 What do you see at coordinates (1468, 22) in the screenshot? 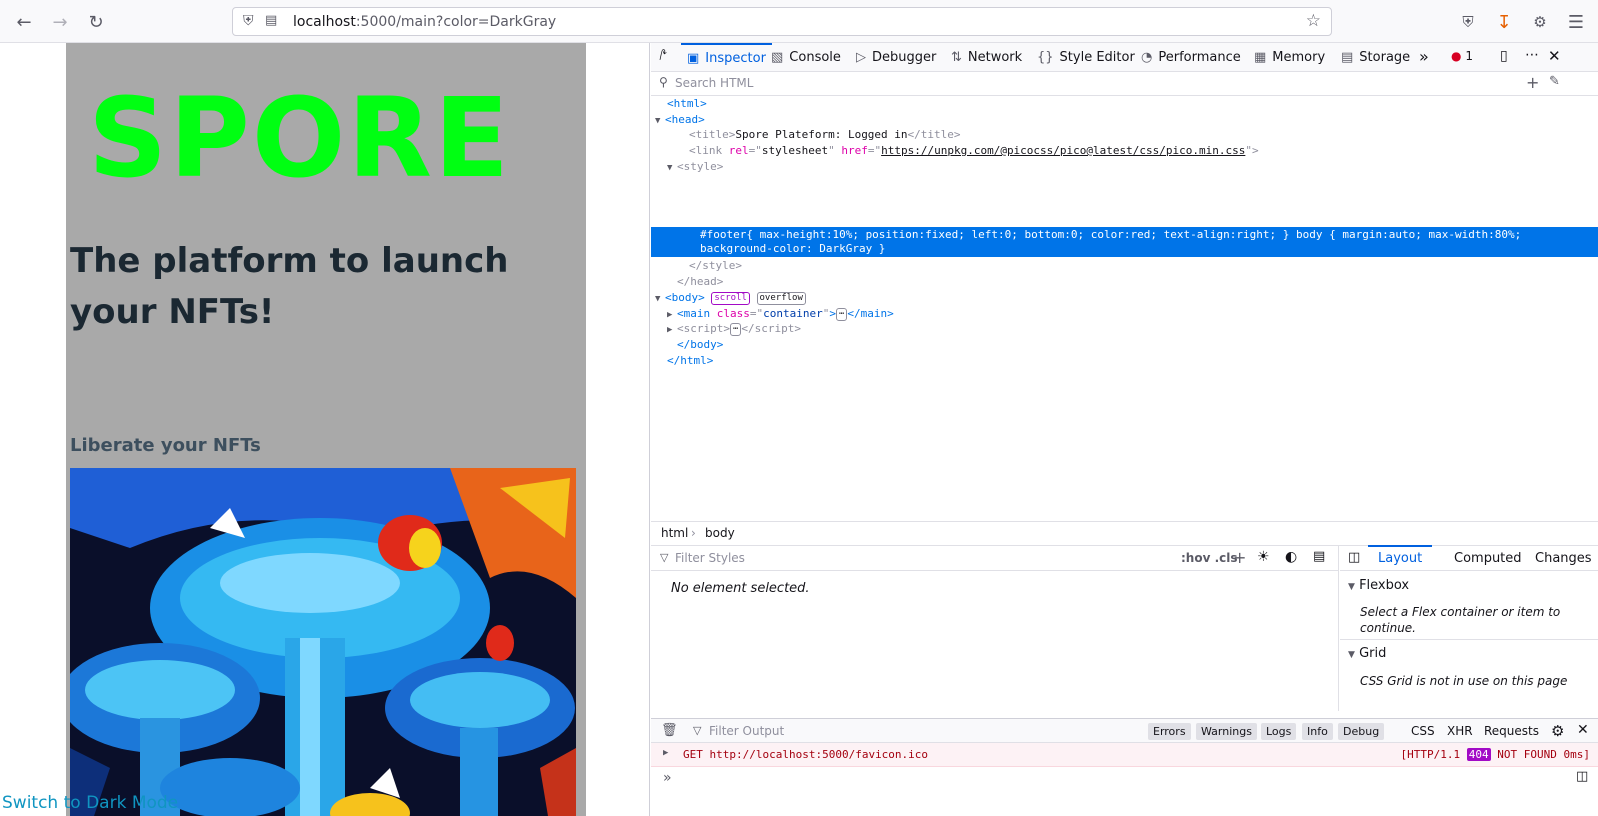
I see `pocket-icon: ⛨` at bounding box center [1468, 22].